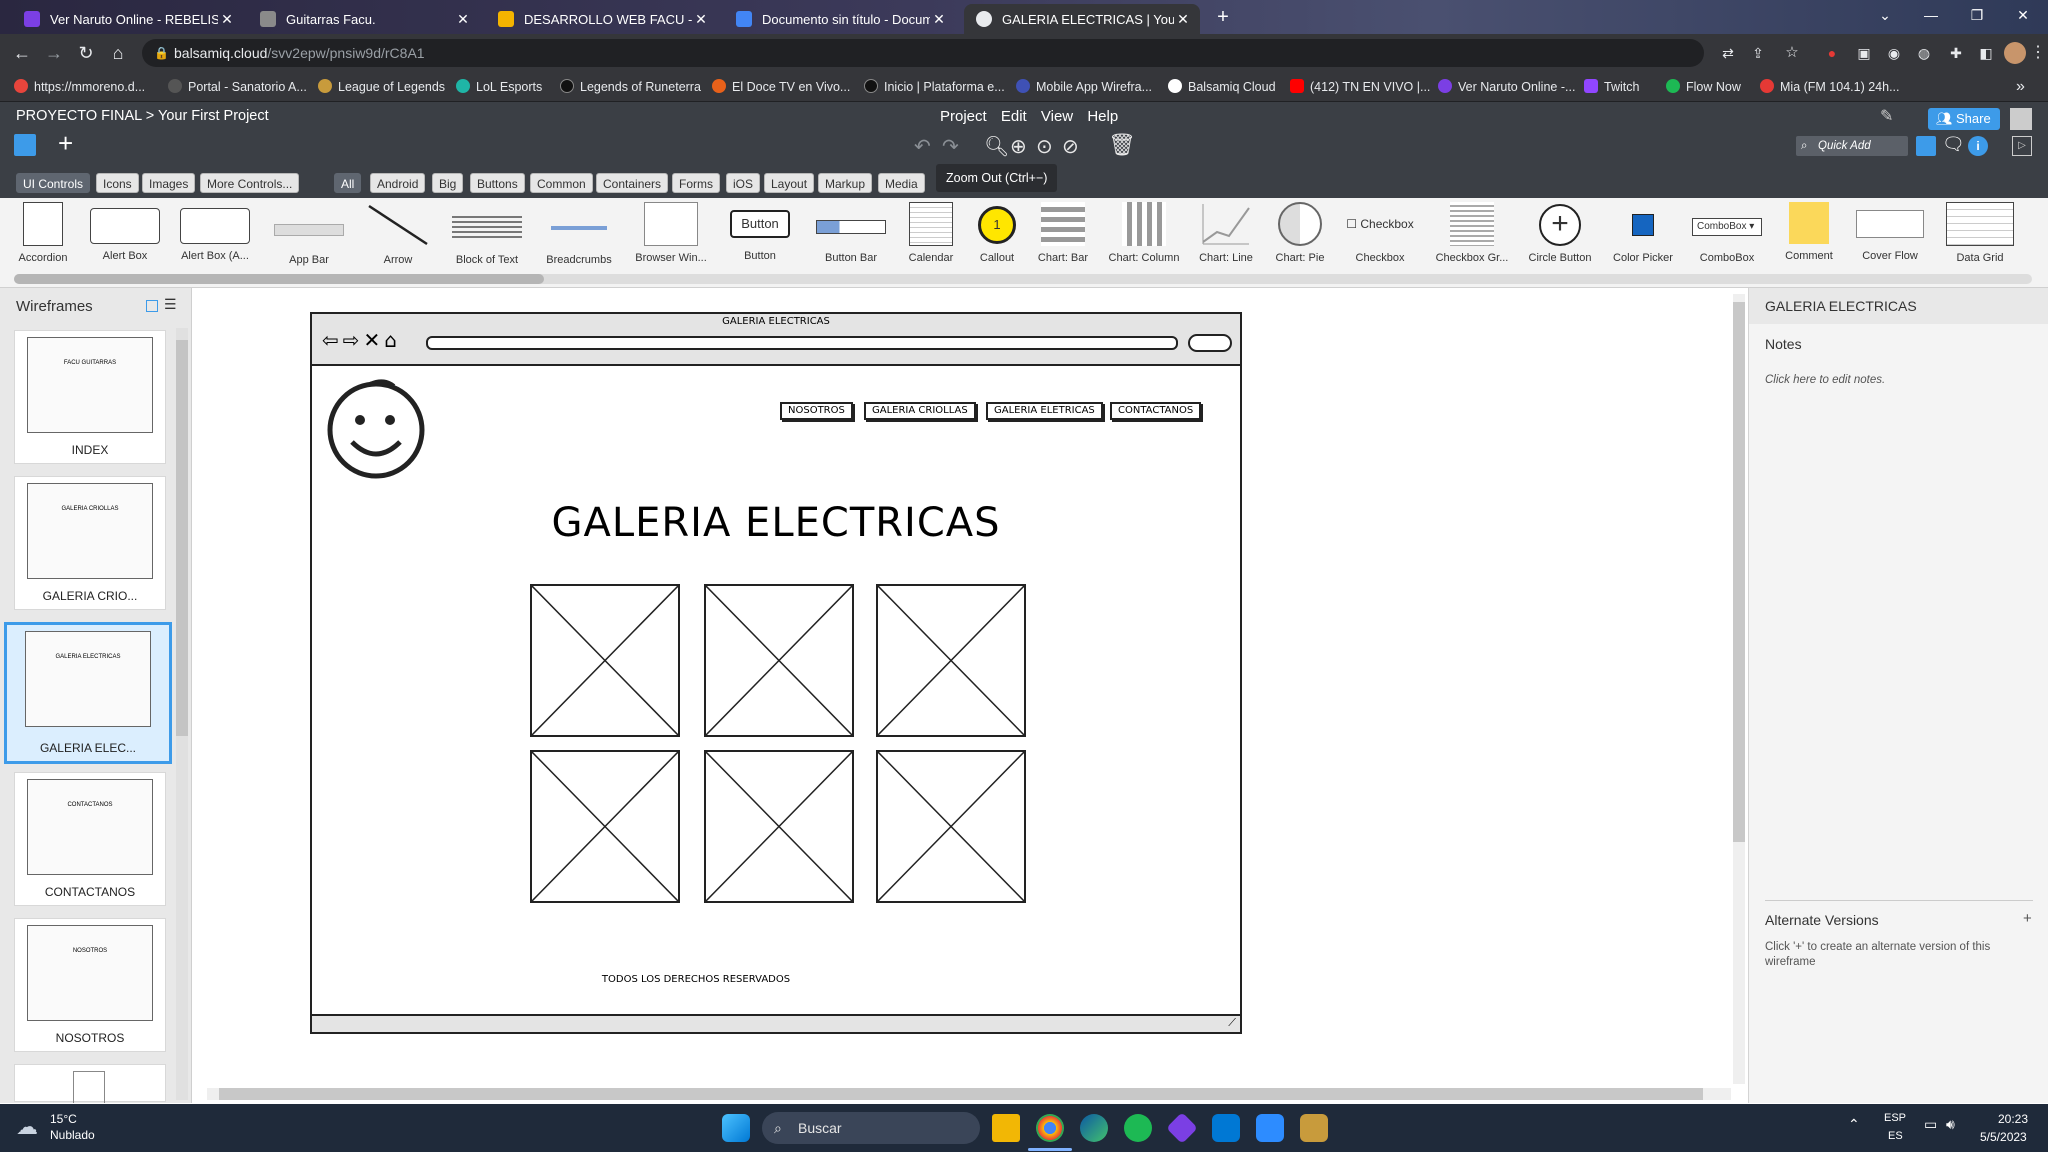 This screenshot has height=1152, width=2048. I want to click on language-top: ESP, so click(1895, 1118).